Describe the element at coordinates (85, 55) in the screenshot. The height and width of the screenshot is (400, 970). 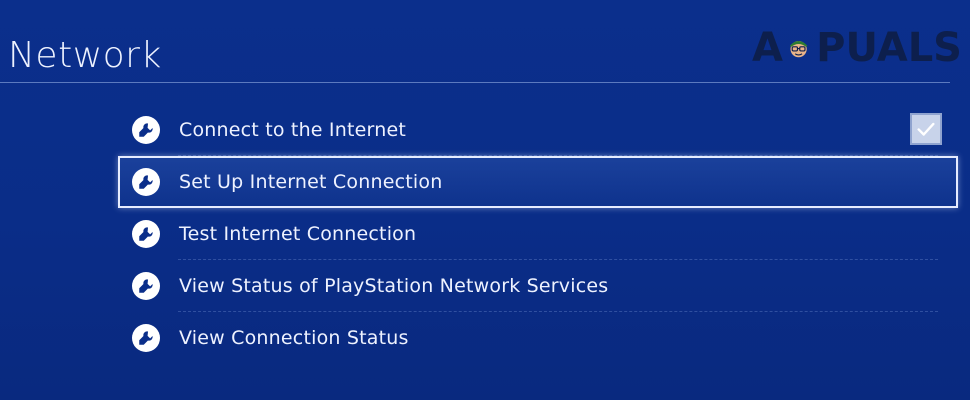
I see `page-title: Network` at that location.